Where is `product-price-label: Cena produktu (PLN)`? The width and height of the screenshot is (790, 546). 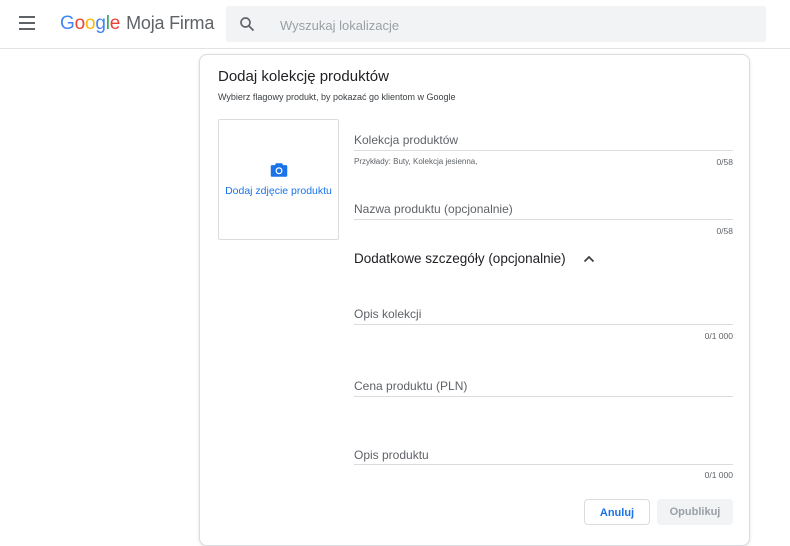 product-price-label: Cena produktu (PLN) is located at coordinates (411, 386).